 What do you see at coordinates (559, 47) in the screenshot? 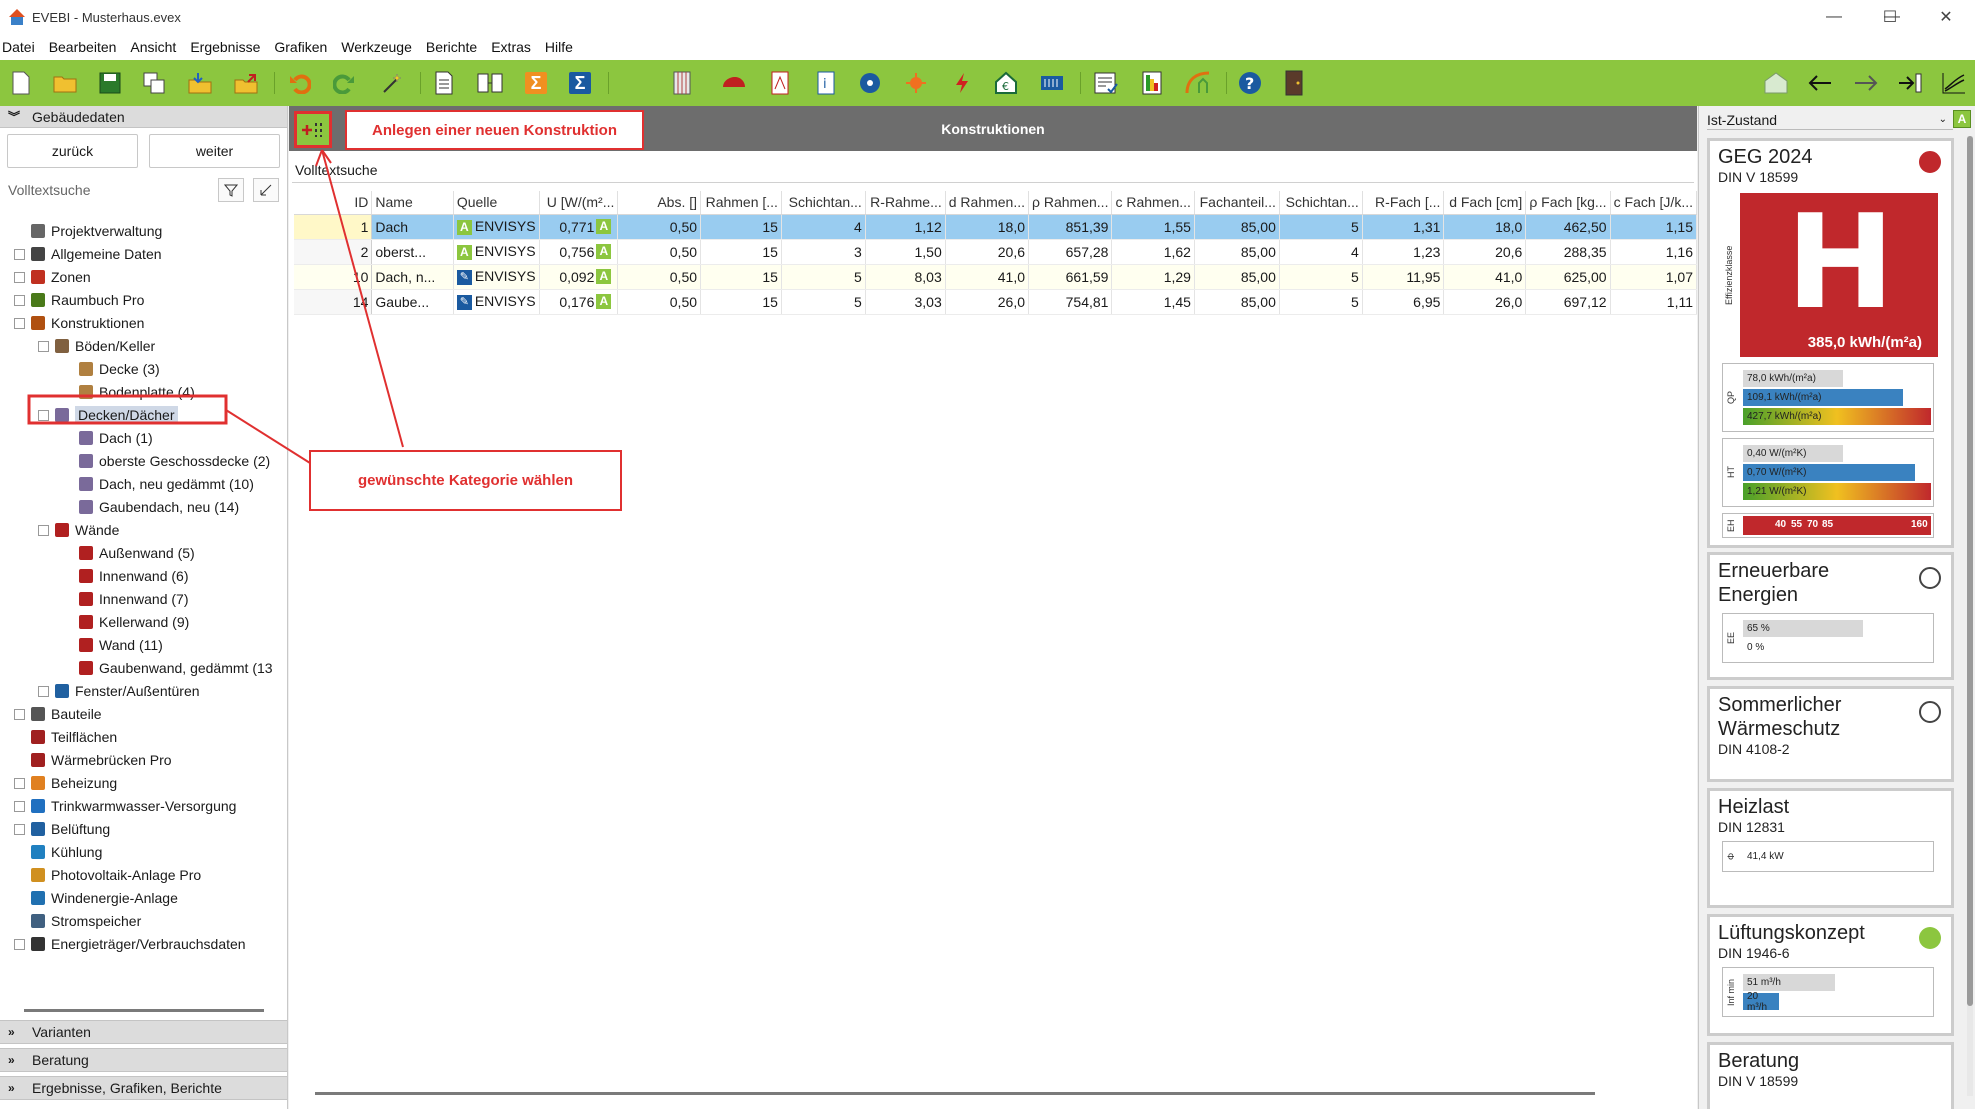
I see `menu-hilfe: Hilfe` at bounding box center [559, 47].